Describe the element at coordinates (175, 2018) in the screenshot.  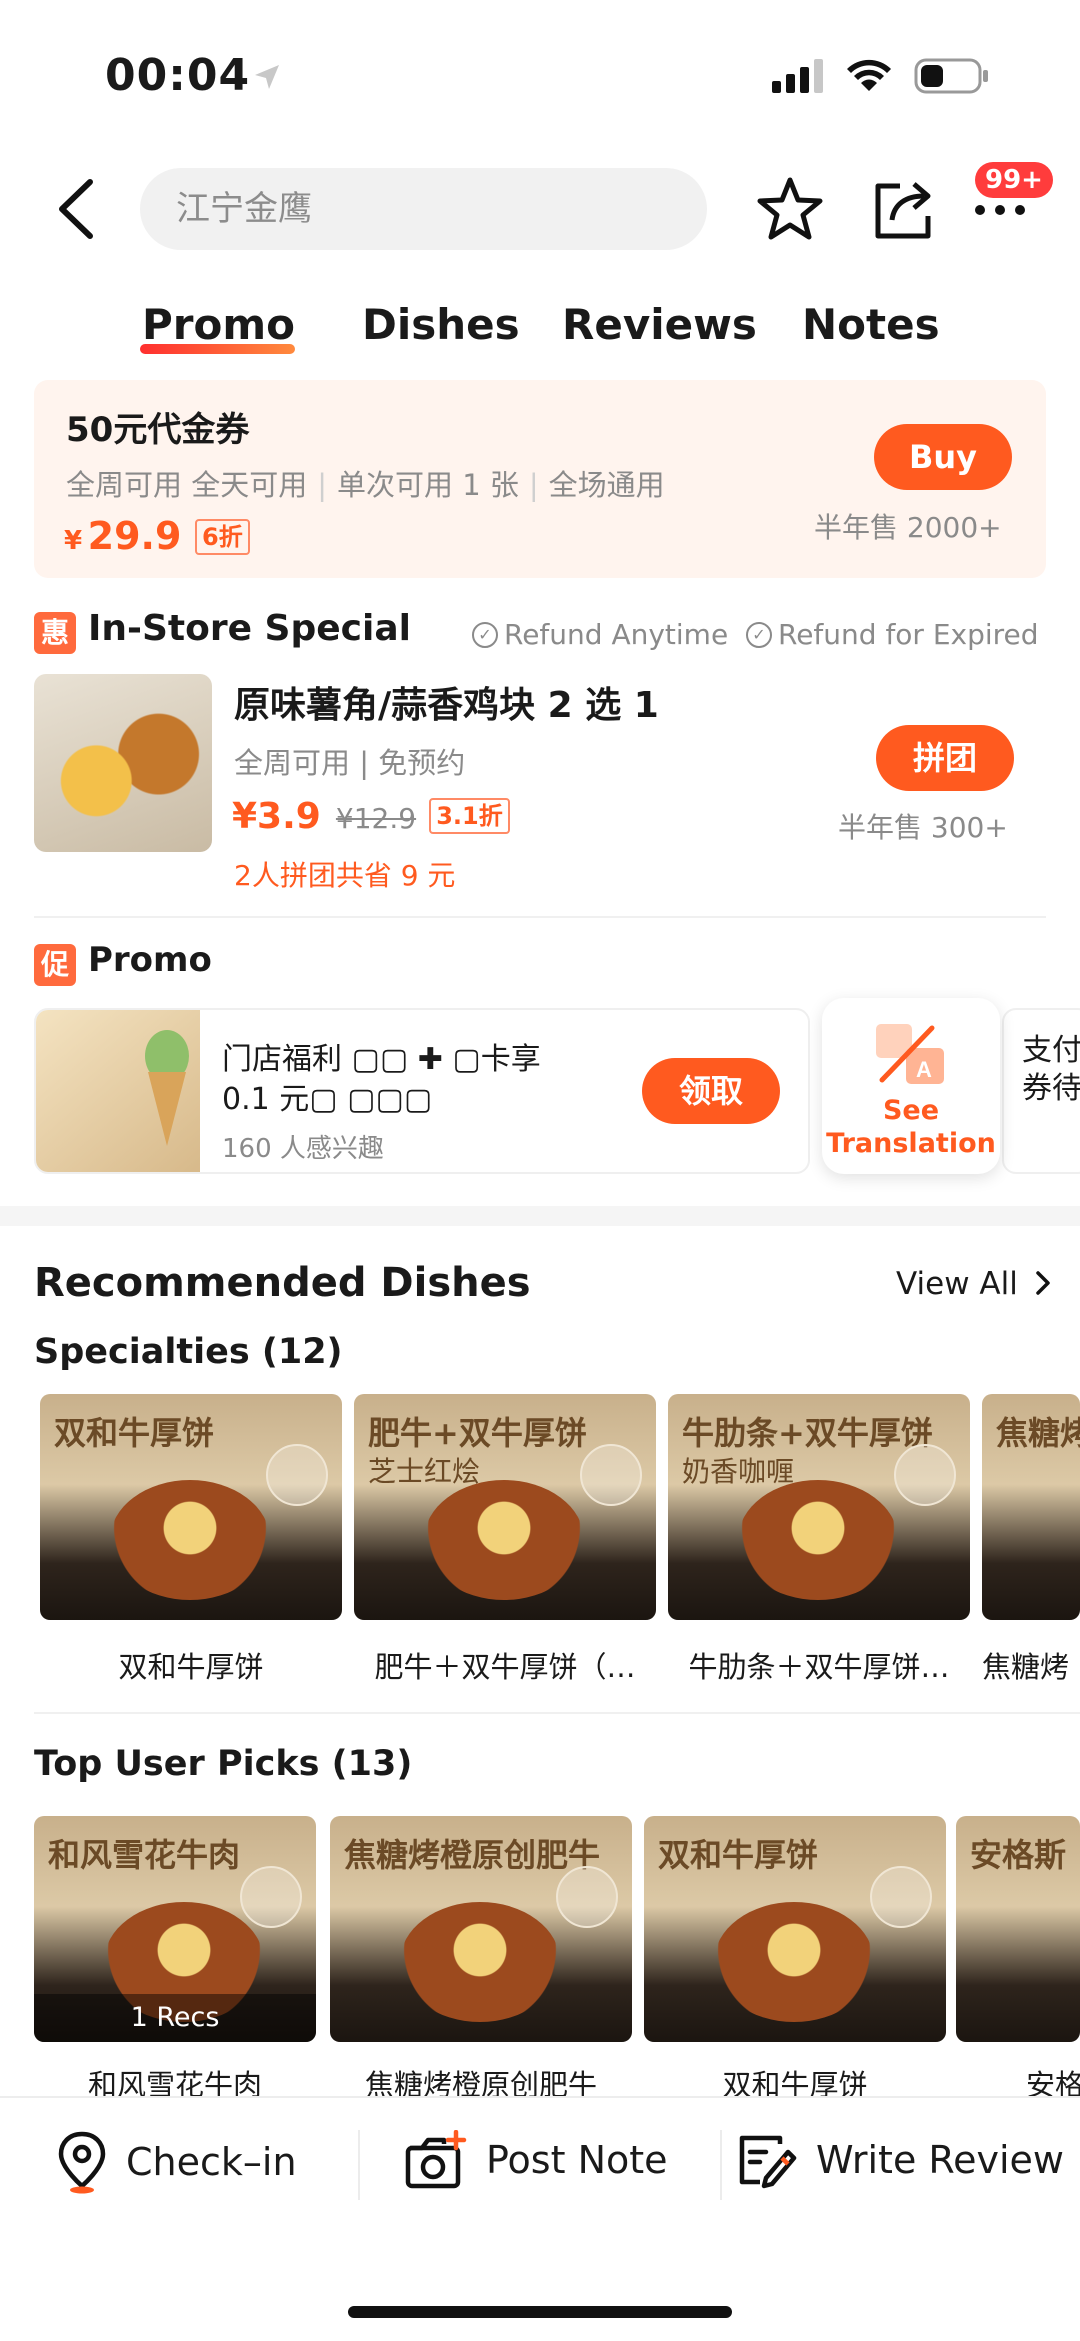
I see `recs-count-badge: 1 Recs` at that location.